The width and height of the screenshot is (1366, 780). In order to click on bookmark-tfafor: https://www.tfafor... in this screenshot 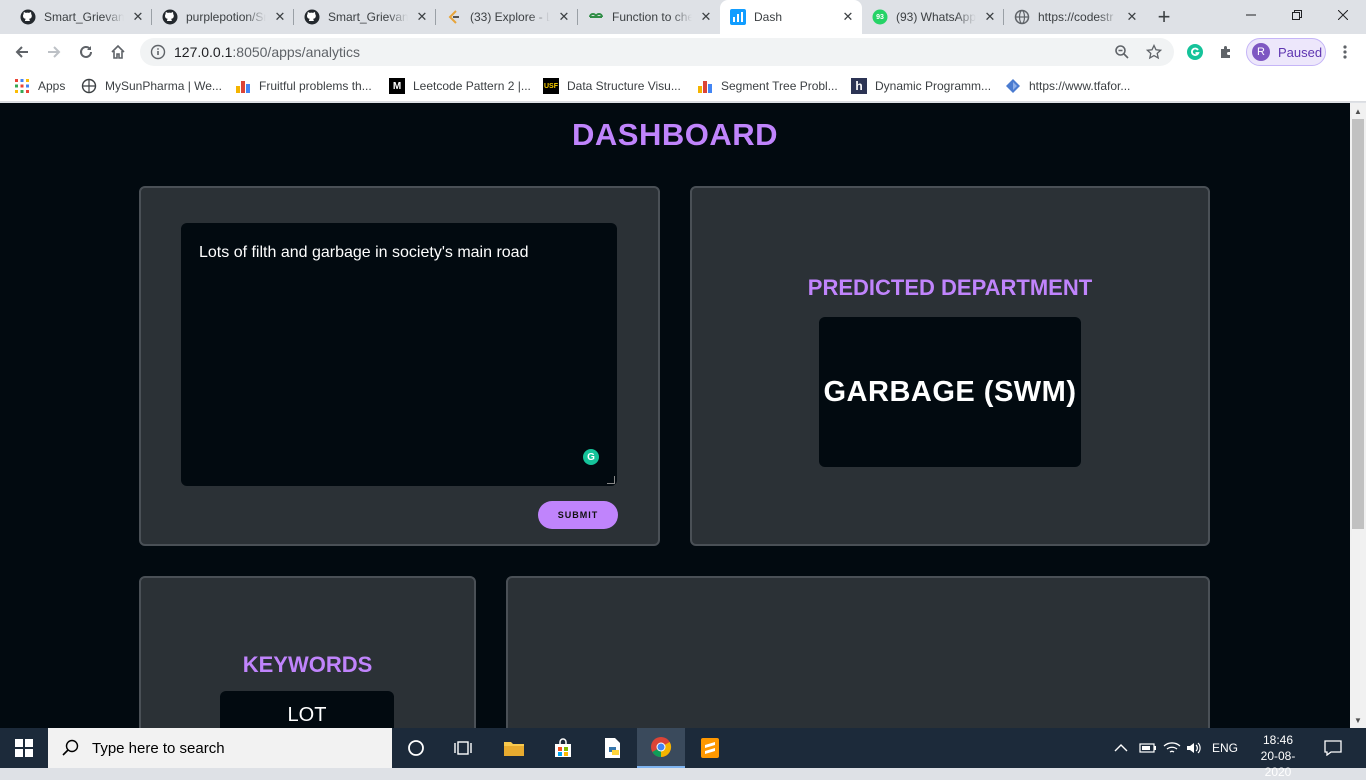, I will do `click(1067, 86)`.